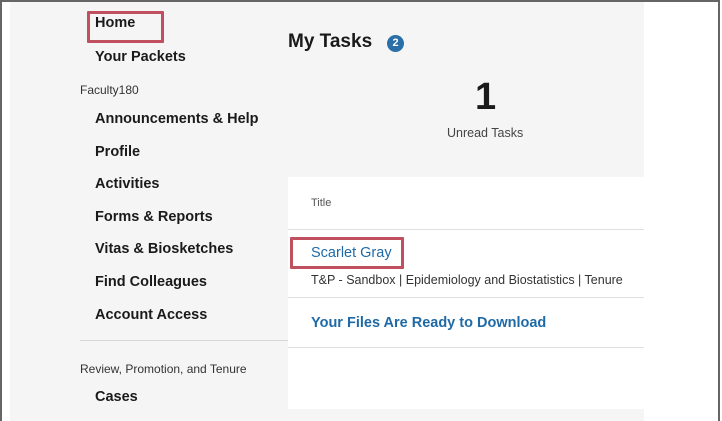 This screenshot has width=722, height=421. Describe the element at coordinates (109, 90) in the screenshot. I see `sidebar-section-faculty180: Faculty180` at that location.